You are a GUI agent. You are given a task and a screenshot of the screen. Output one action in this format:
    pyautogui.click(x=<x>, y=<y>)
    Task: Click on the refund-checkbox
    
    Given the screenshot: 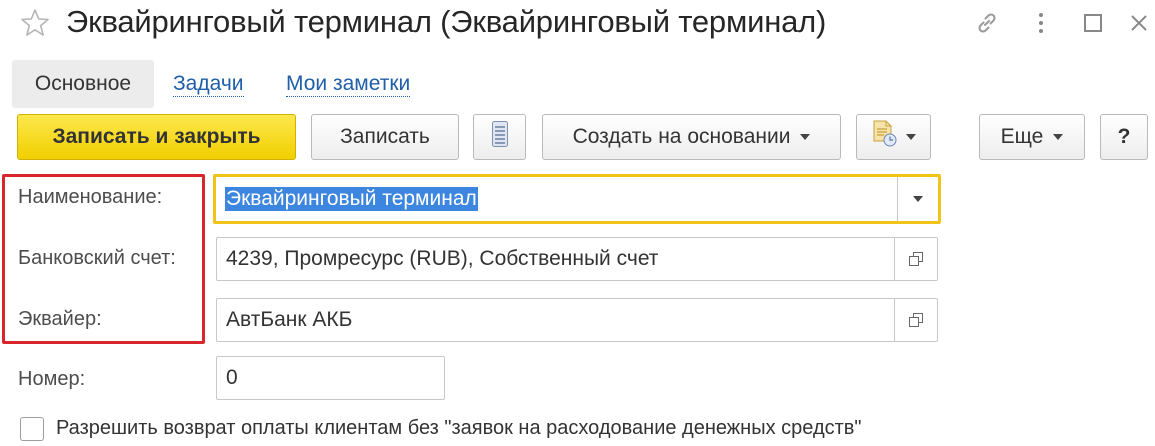 What is the action you would take?
    pyautogui.click(x=32, y=429)
    